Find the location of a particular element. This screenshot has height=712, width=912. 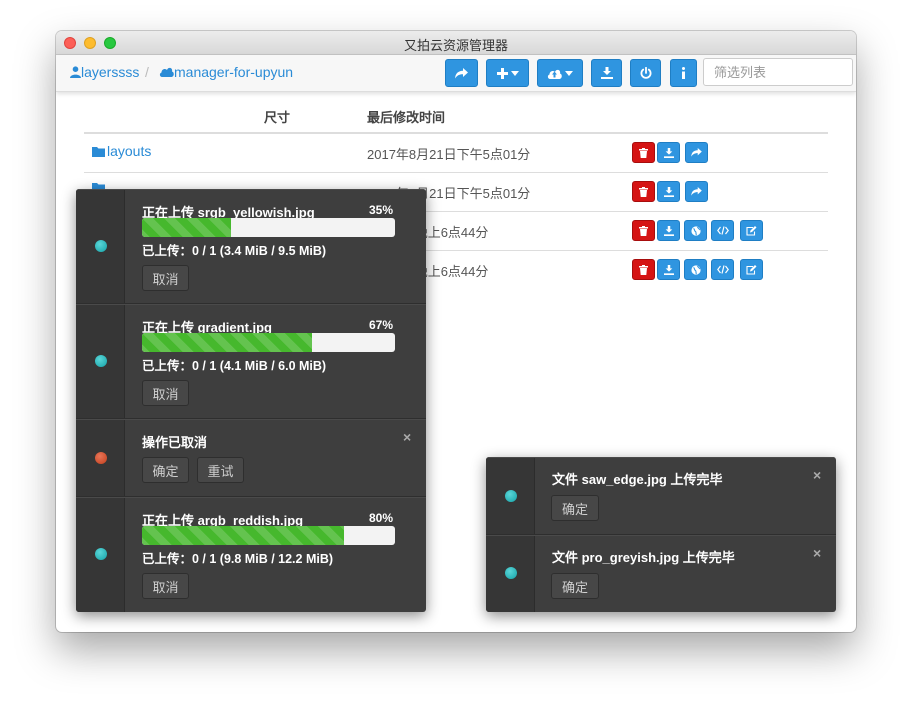

toolbar: layerssss / manager-for-upyun is located at coordinates (456, 73).